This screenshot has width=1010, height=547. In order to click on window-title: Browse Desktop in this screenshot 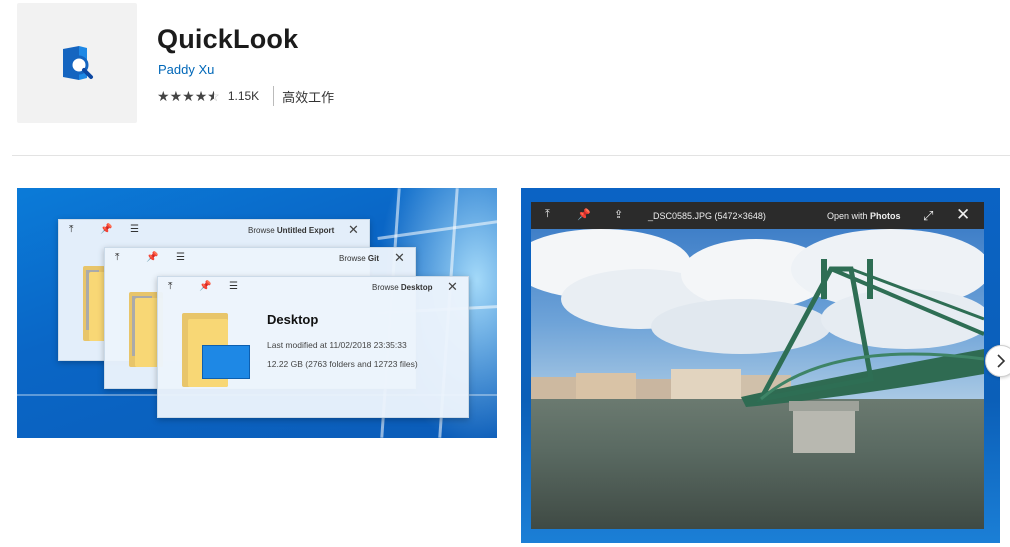, I will do `click(402, 287)`.